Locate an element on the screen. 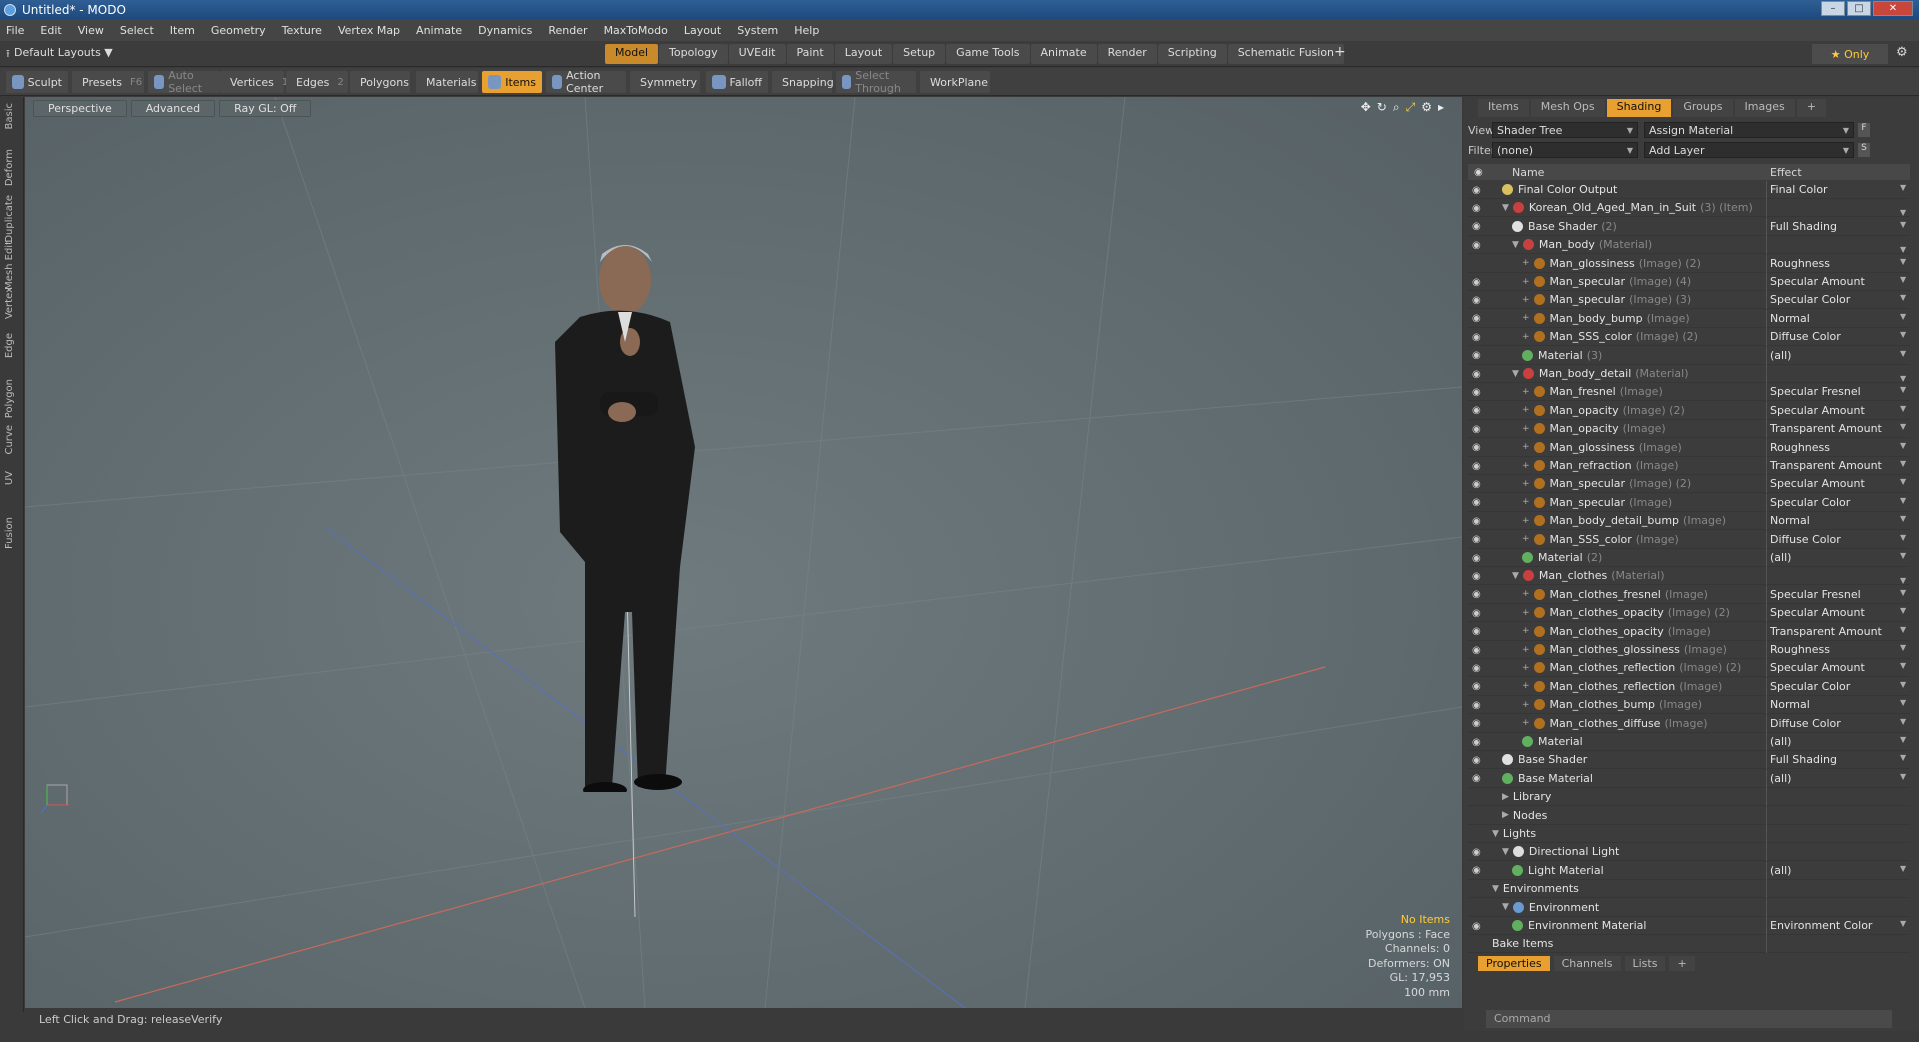 This screenshot has width=1919, height=1042. character-model is located at coordinates (650, 512).